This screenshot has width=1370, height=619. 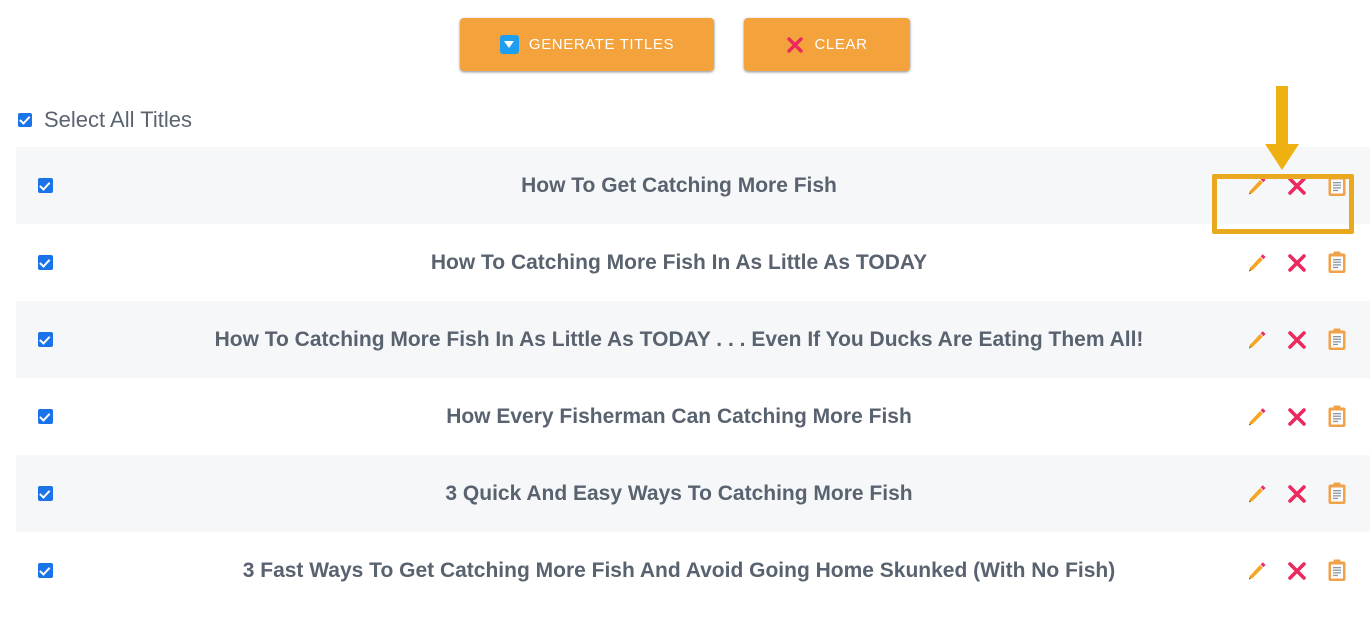 What do you see at coordinates (25, 120) in the screenshot?
I see `select-all-checkbox` at bounding box center [25, 120].